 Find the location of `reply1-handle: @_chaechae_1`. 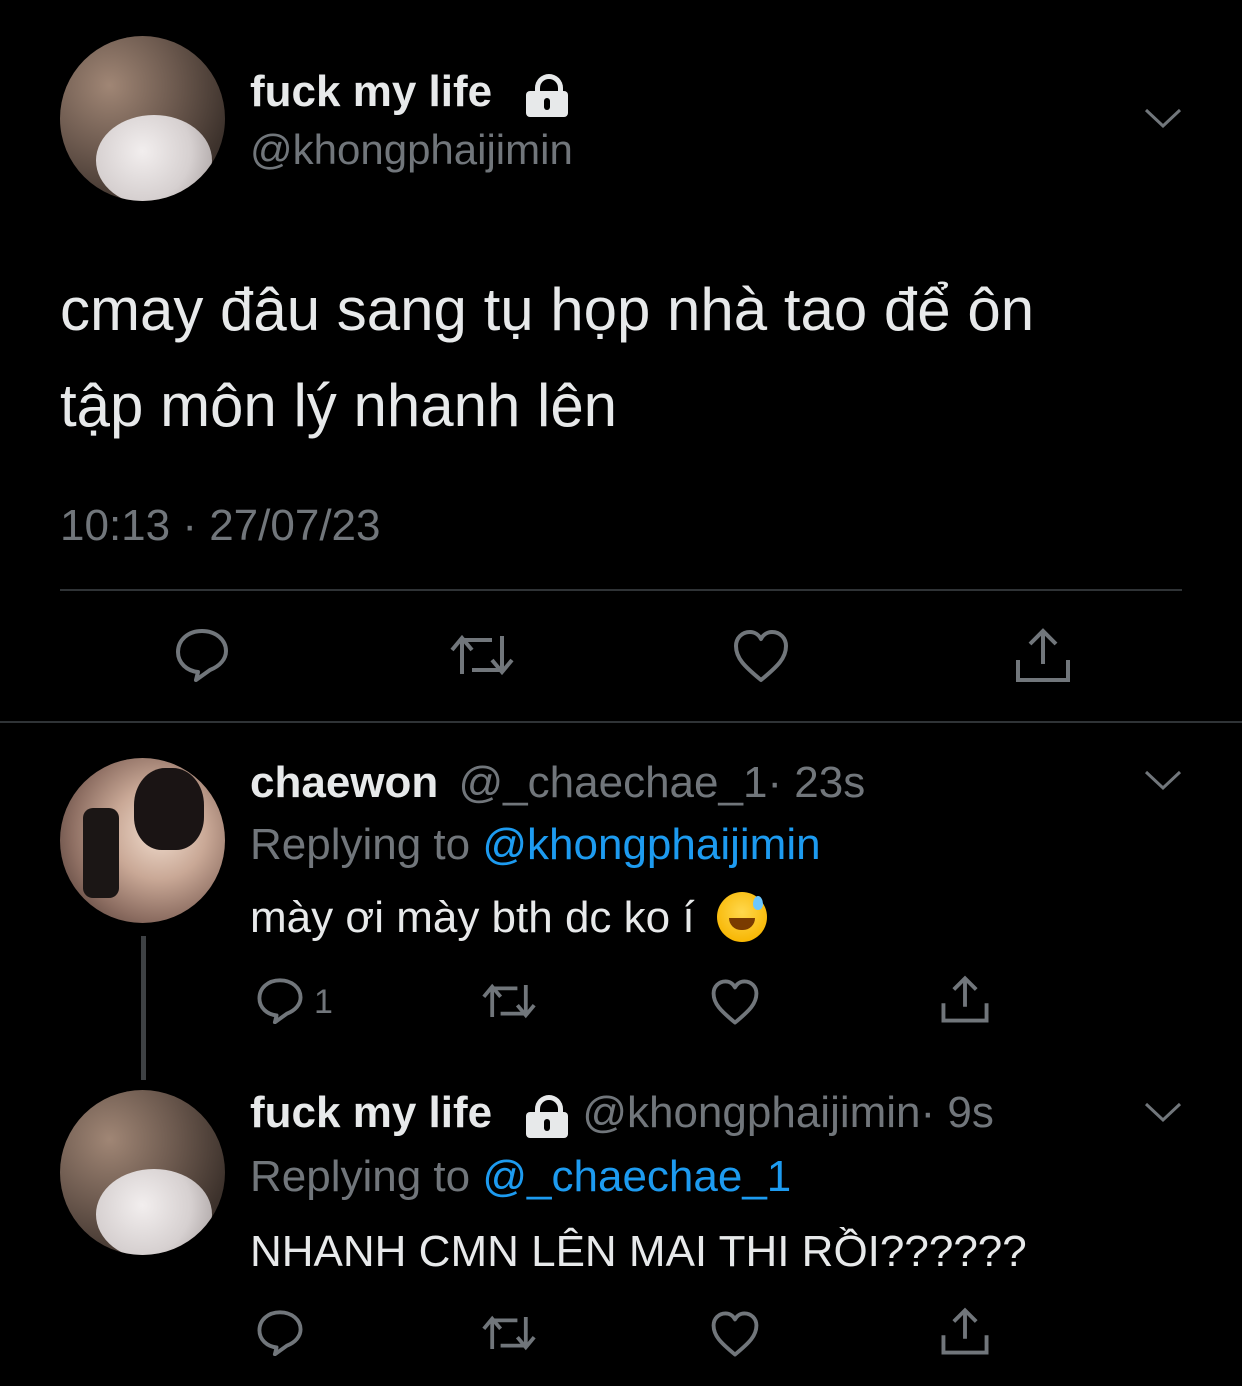

reply1-handle: @_chaechae_1 is located at coordinates (613, 782).